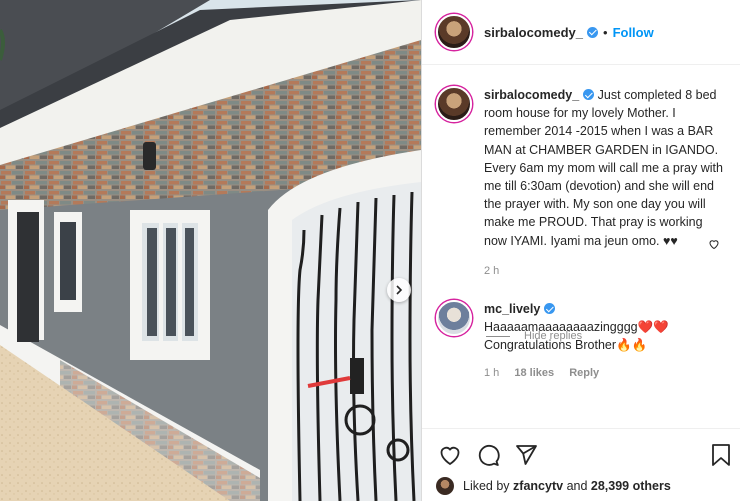 Image resolution: width=740 pixels, height=502 pixels. What do you see at coordinates (488, 455) in the screenshot?
I see `comment-icon` at bounding box center [488, 455].